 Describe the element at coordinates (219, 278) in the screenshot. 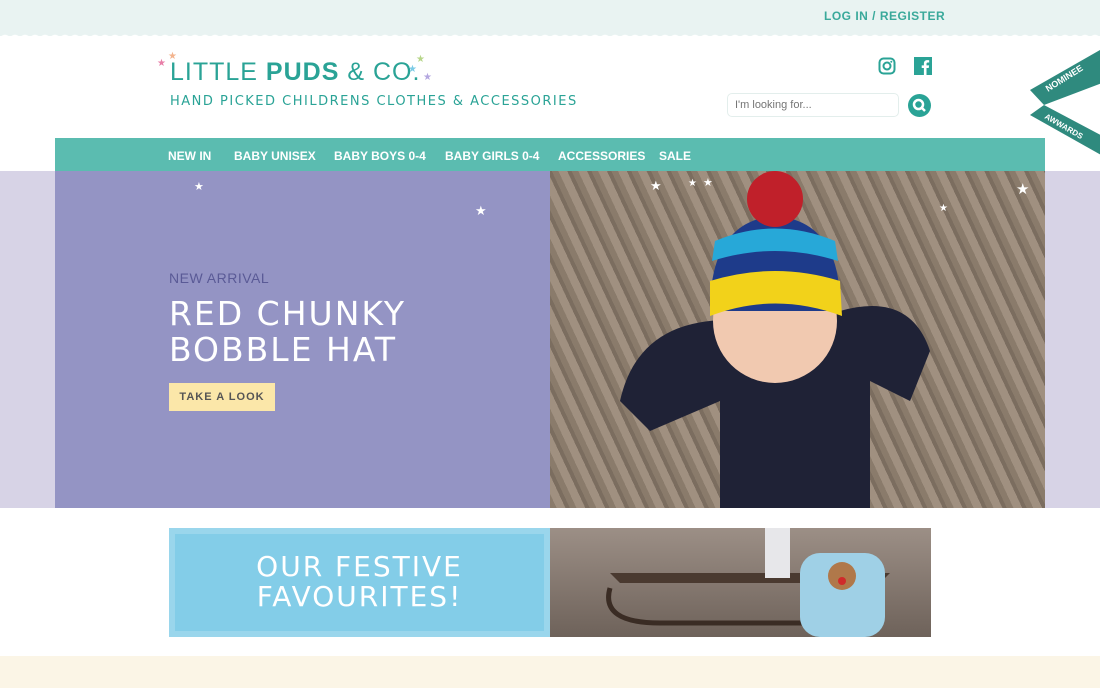

I see `hero-eyebrow: NEW ARRIVAL` at that location.